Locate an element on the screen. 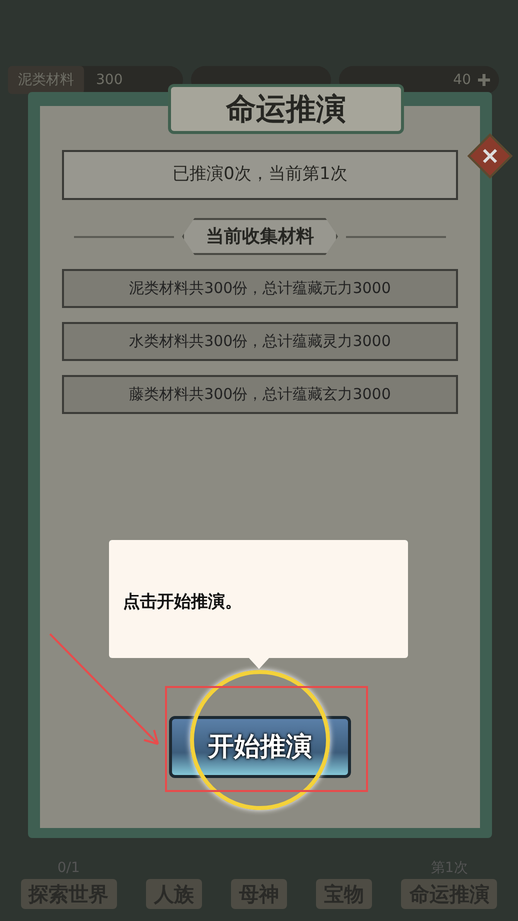 This screenshot has height=921, width=518. add-icon is located at coordinates (484, 80).